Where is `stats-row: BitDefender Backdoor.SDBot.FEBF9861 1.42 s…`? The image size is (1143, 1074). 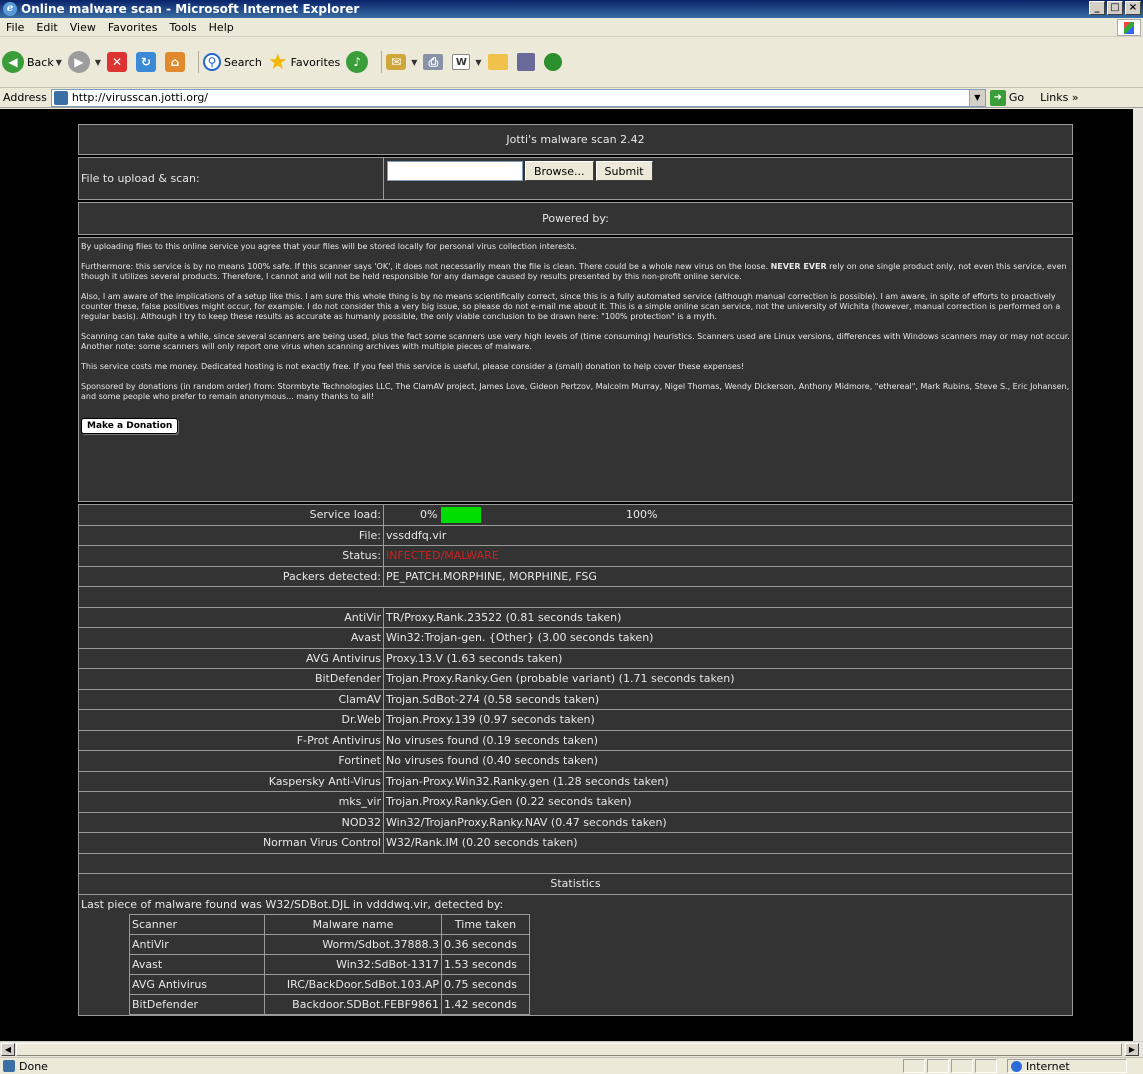 stats-row: BitDefender Backdoor.SDBot.FEBF9861 1.42 s… is located at coordinates (329, 1004).